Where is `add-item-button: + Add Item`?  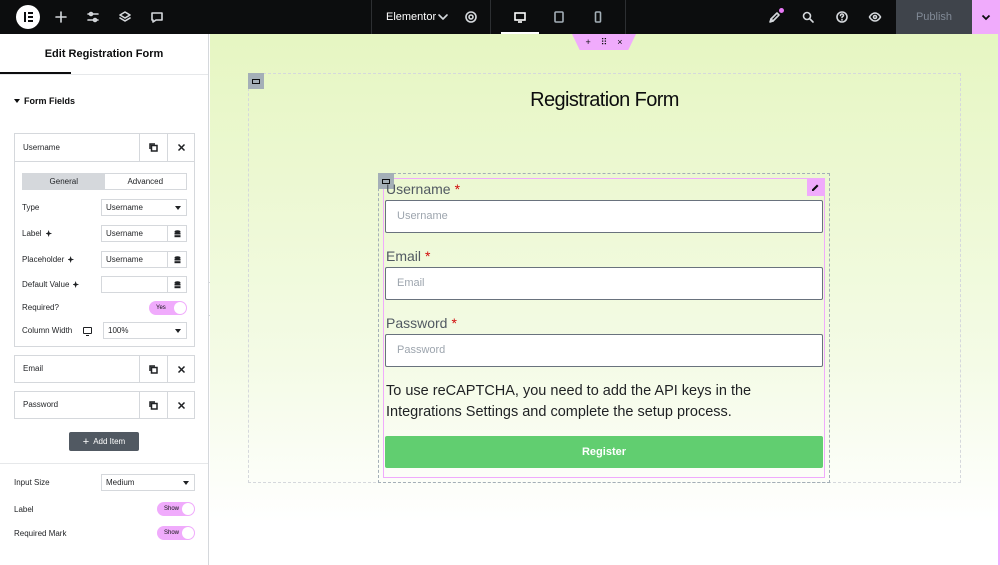 add-item-button: + Add Item is located at coordinates (104, 441).